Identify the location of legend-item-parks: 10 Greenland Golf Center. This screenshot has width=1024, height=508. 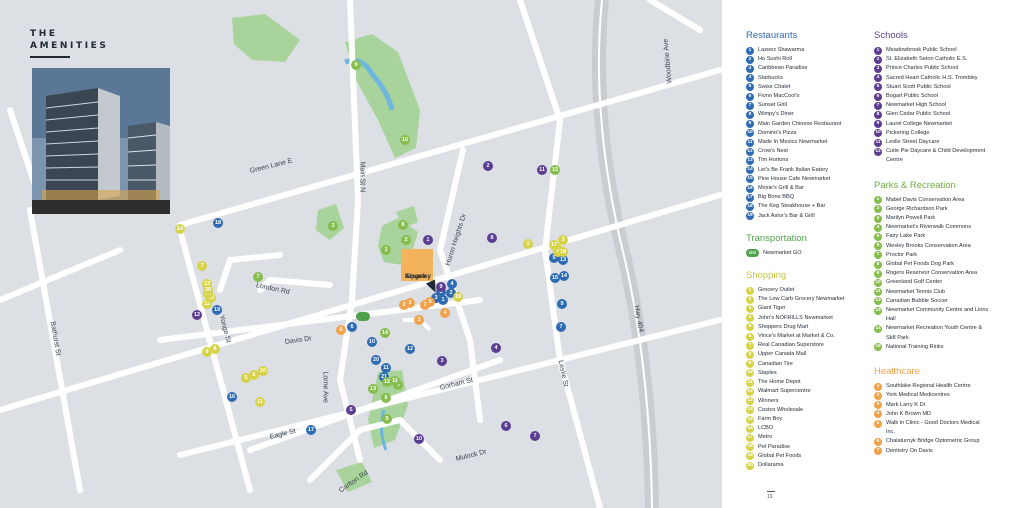
(947, 283).